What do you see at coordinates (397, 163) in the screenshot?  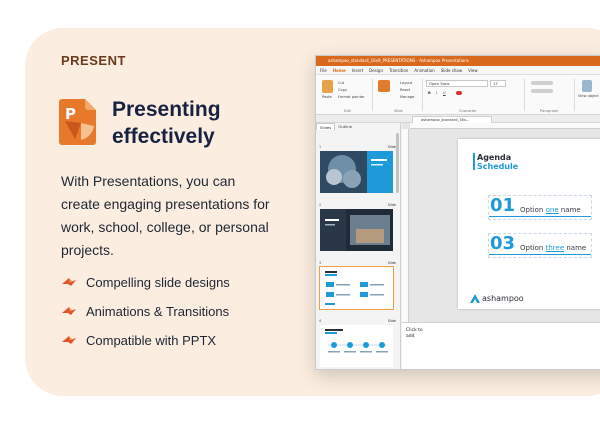 I see `slides-scrollbar` at bounding box center [397, 163].